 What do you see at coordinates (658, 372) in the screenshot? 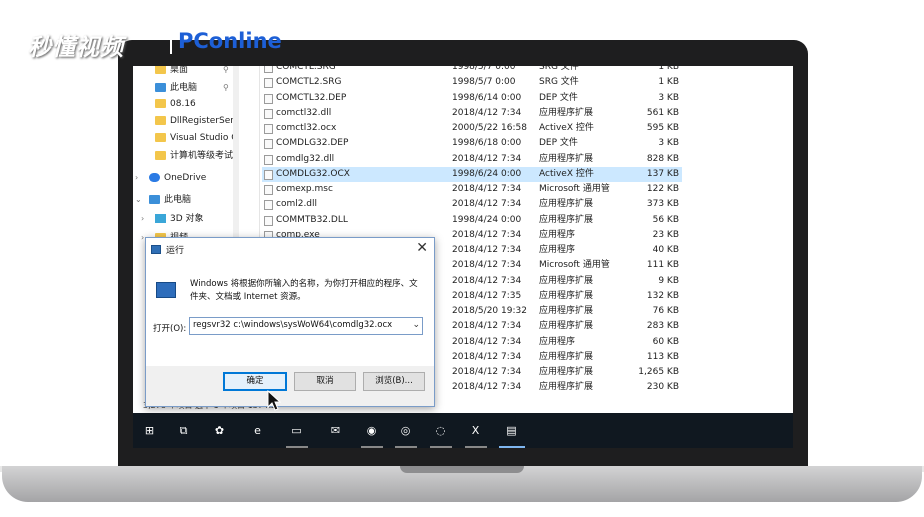
I see `file-size: 1,265 KB` at bounding box center [658, 372].